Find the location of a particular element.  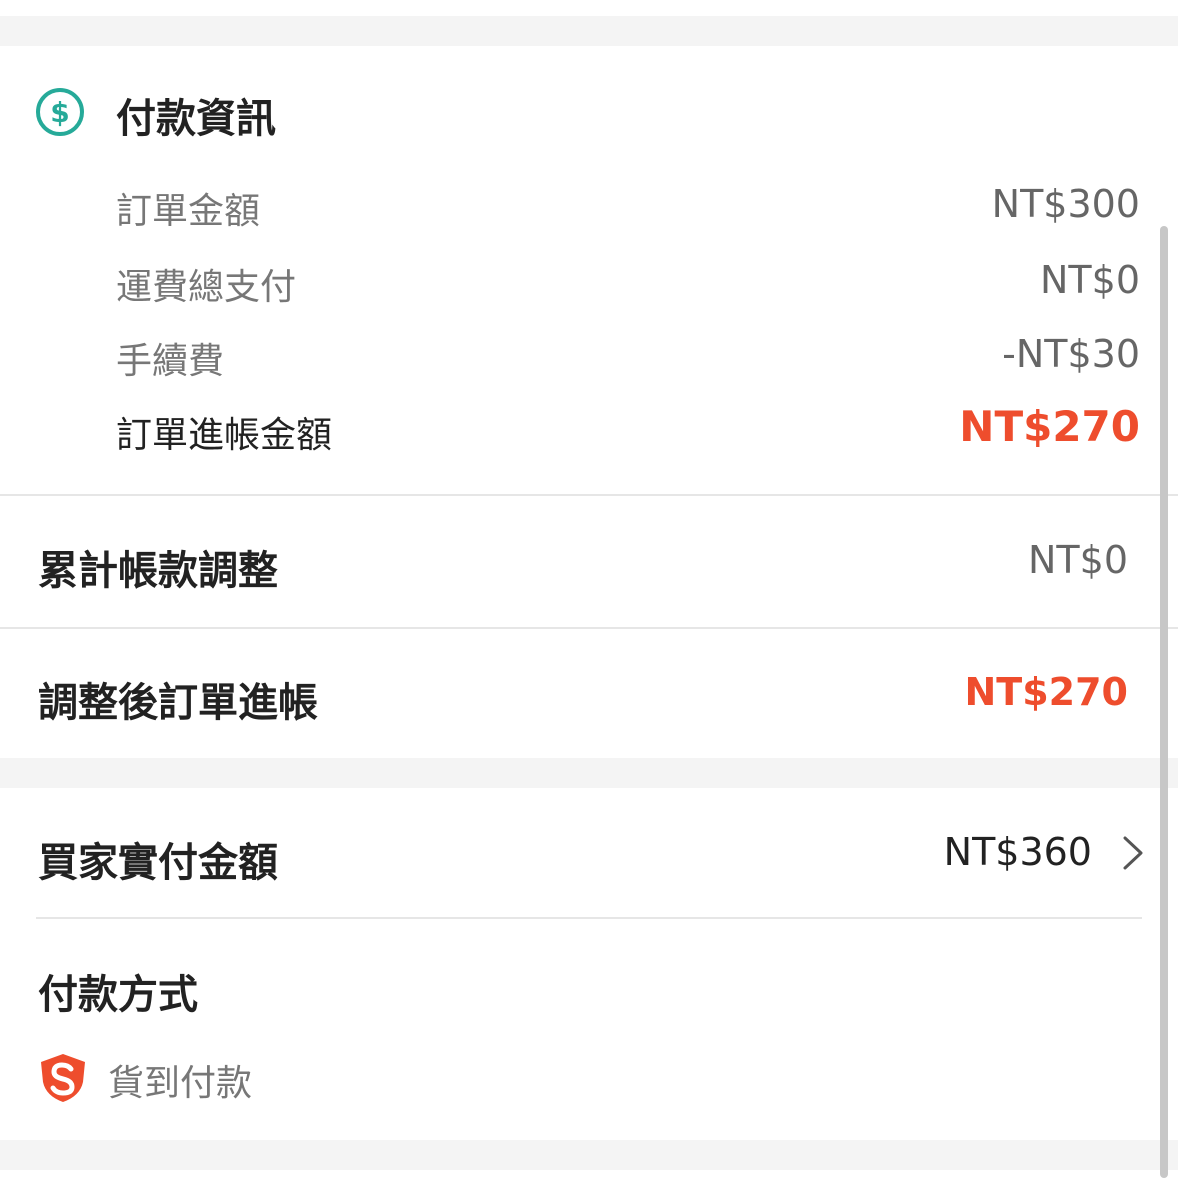

chevron-right-icon is located at coordinates (1133, 853).